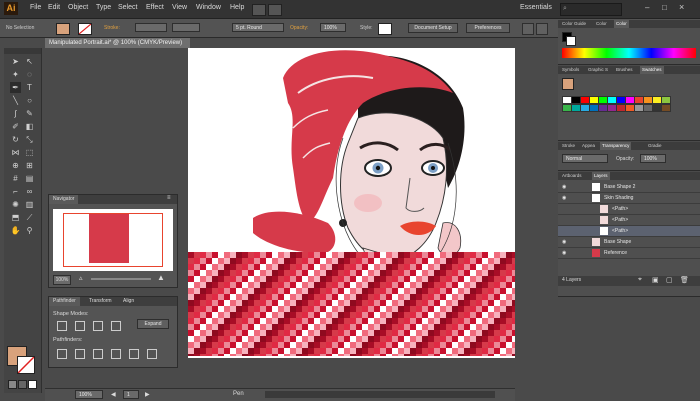  I want to click on scale-tool-icon: ⤡, so click(29, 139).